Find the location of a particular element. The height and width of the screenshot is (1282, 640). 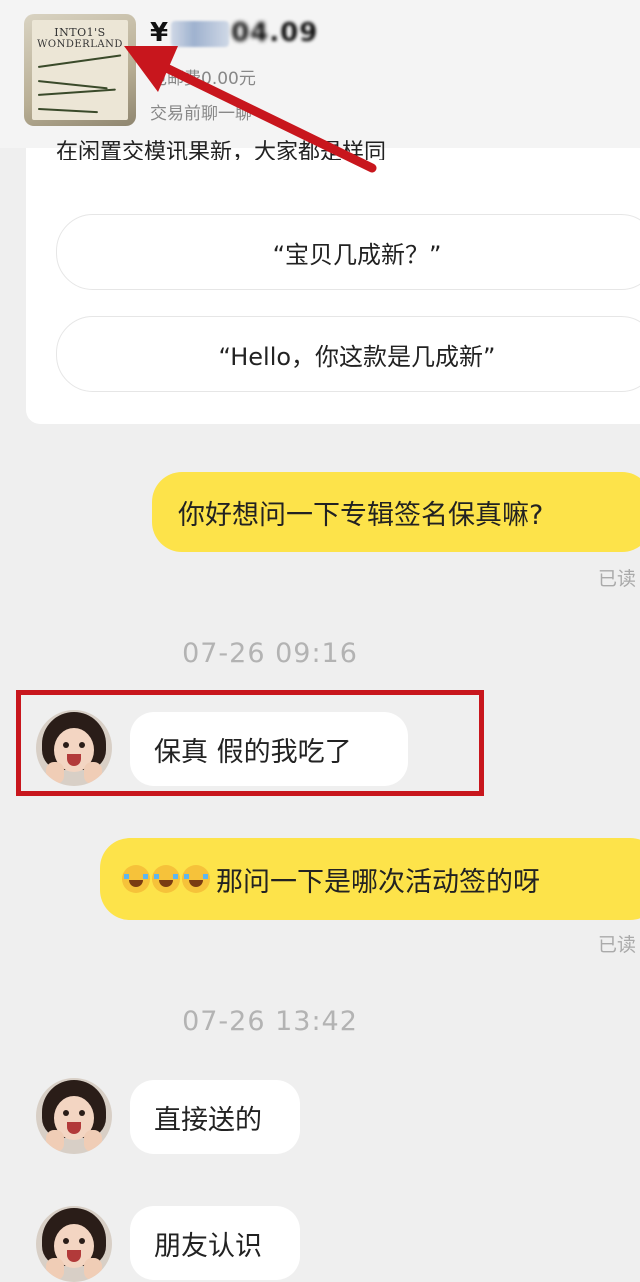

laughing-with-tears-icon is located at coordinates (167, 879).